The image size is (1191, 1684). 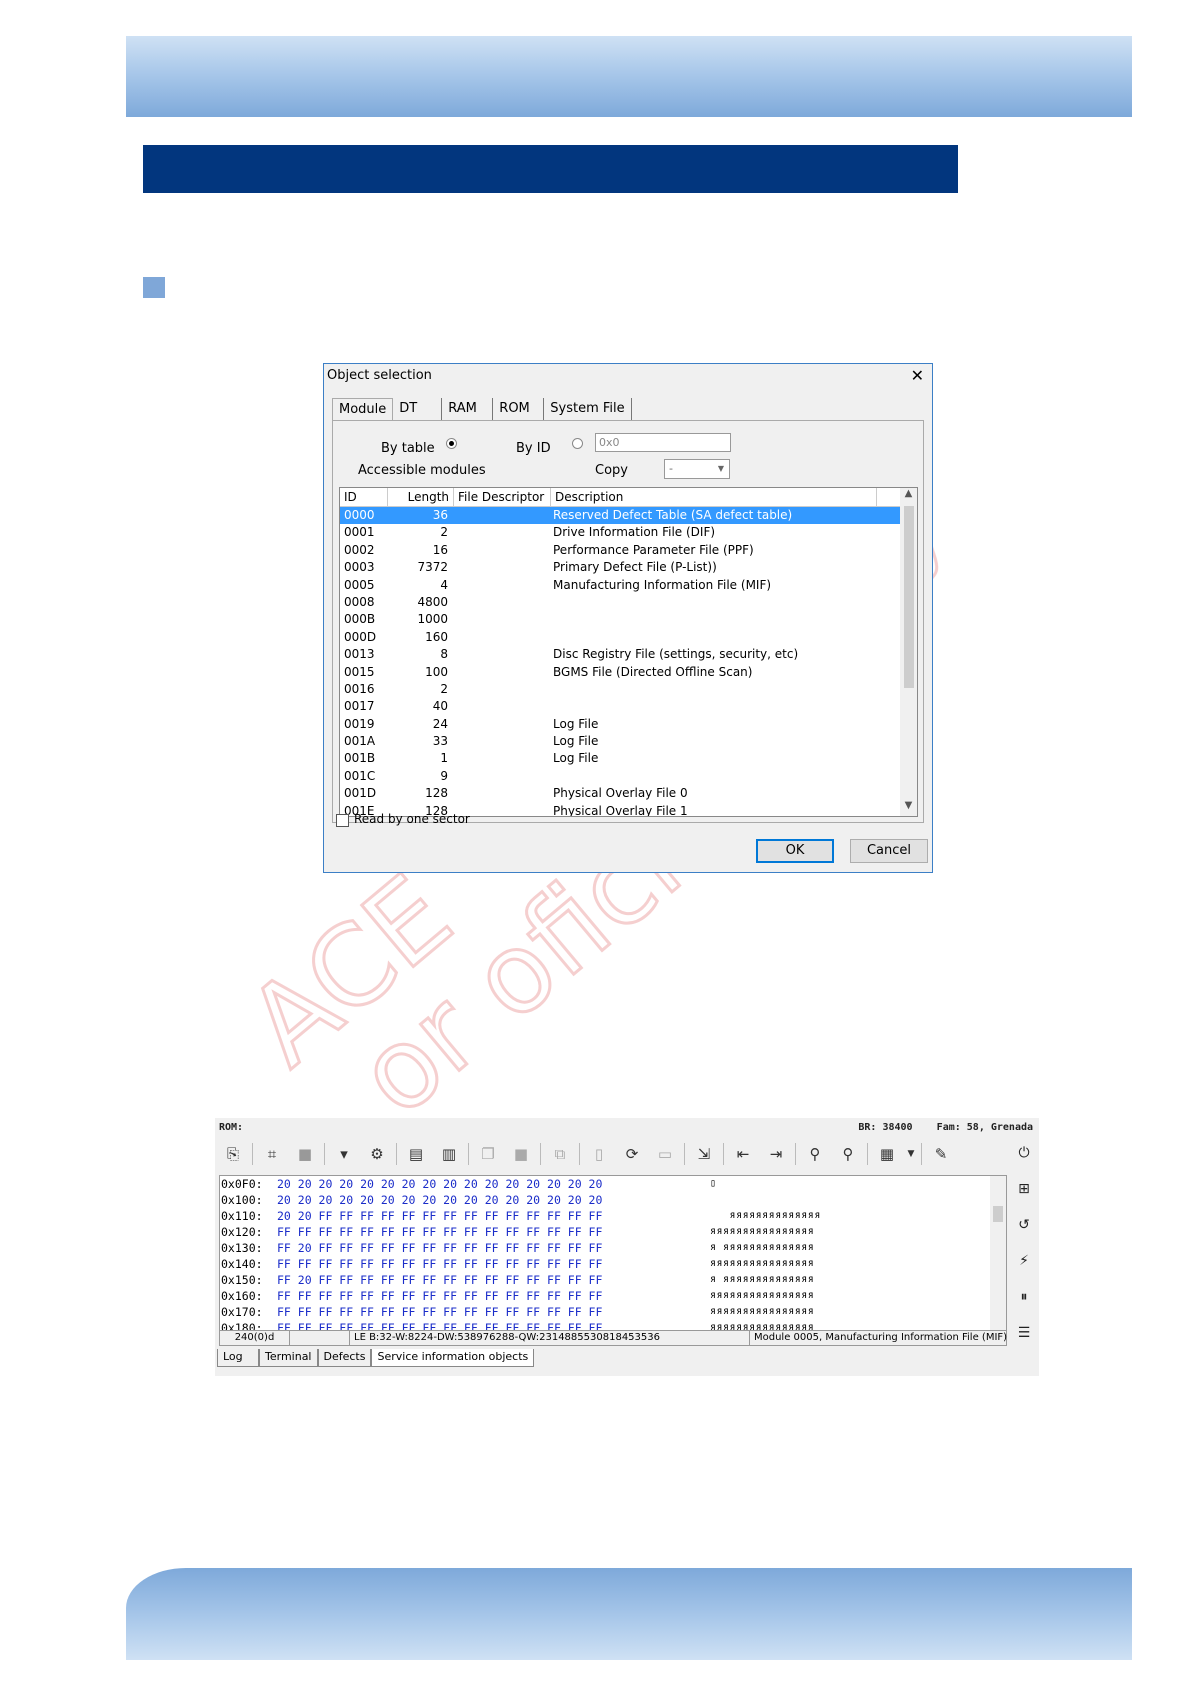 What do you see at coordinates (320, 1338) in the screenshot?
I see `status-empty` at bounding box center [320, 1338].